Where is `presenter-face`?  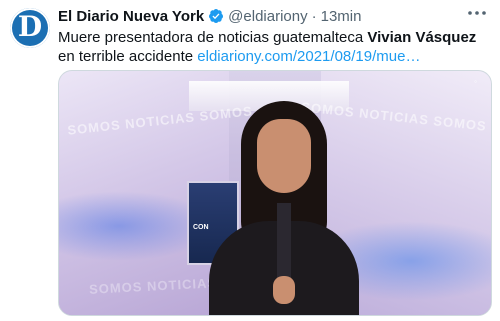 presenter-face is located at coordinates (284, 156).